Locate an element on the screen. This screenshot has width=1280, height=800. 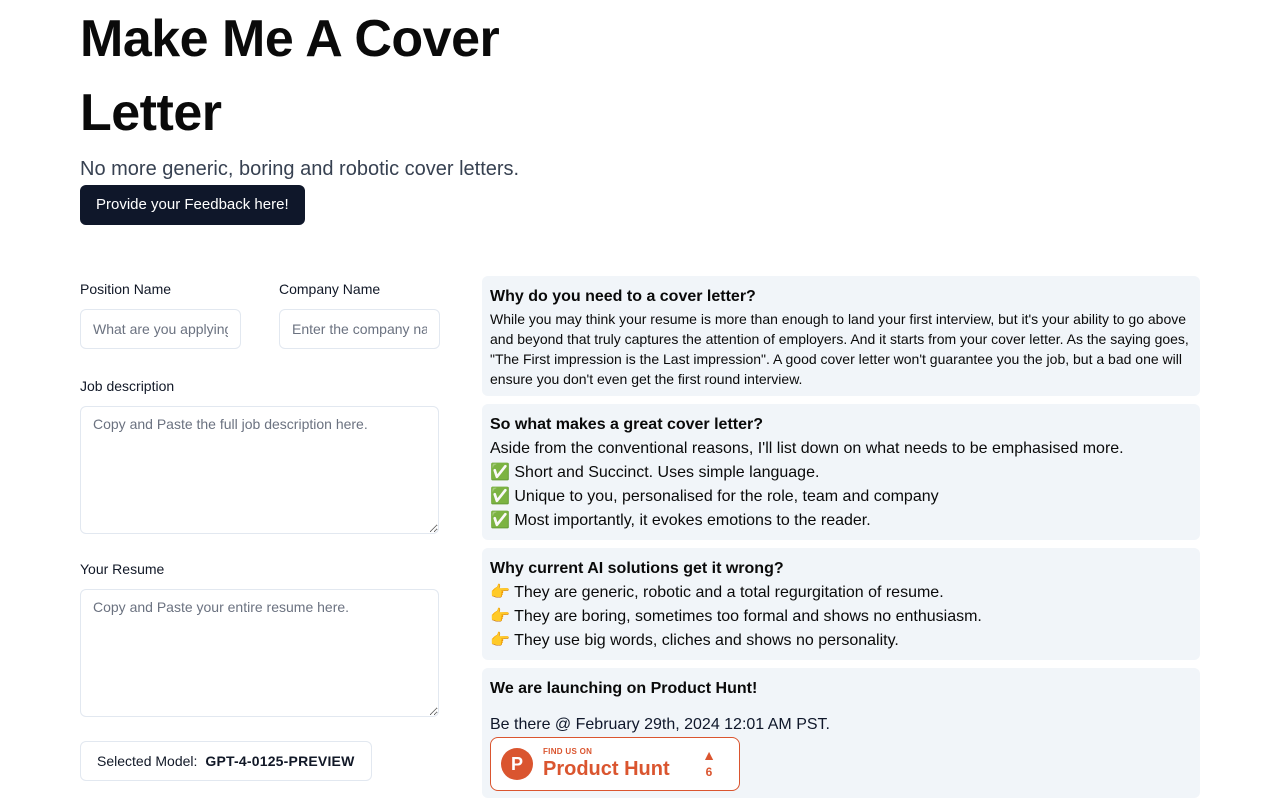
why-cover-letter-title: Why do you need to a cover letter? is located at coordinates (623, 296).